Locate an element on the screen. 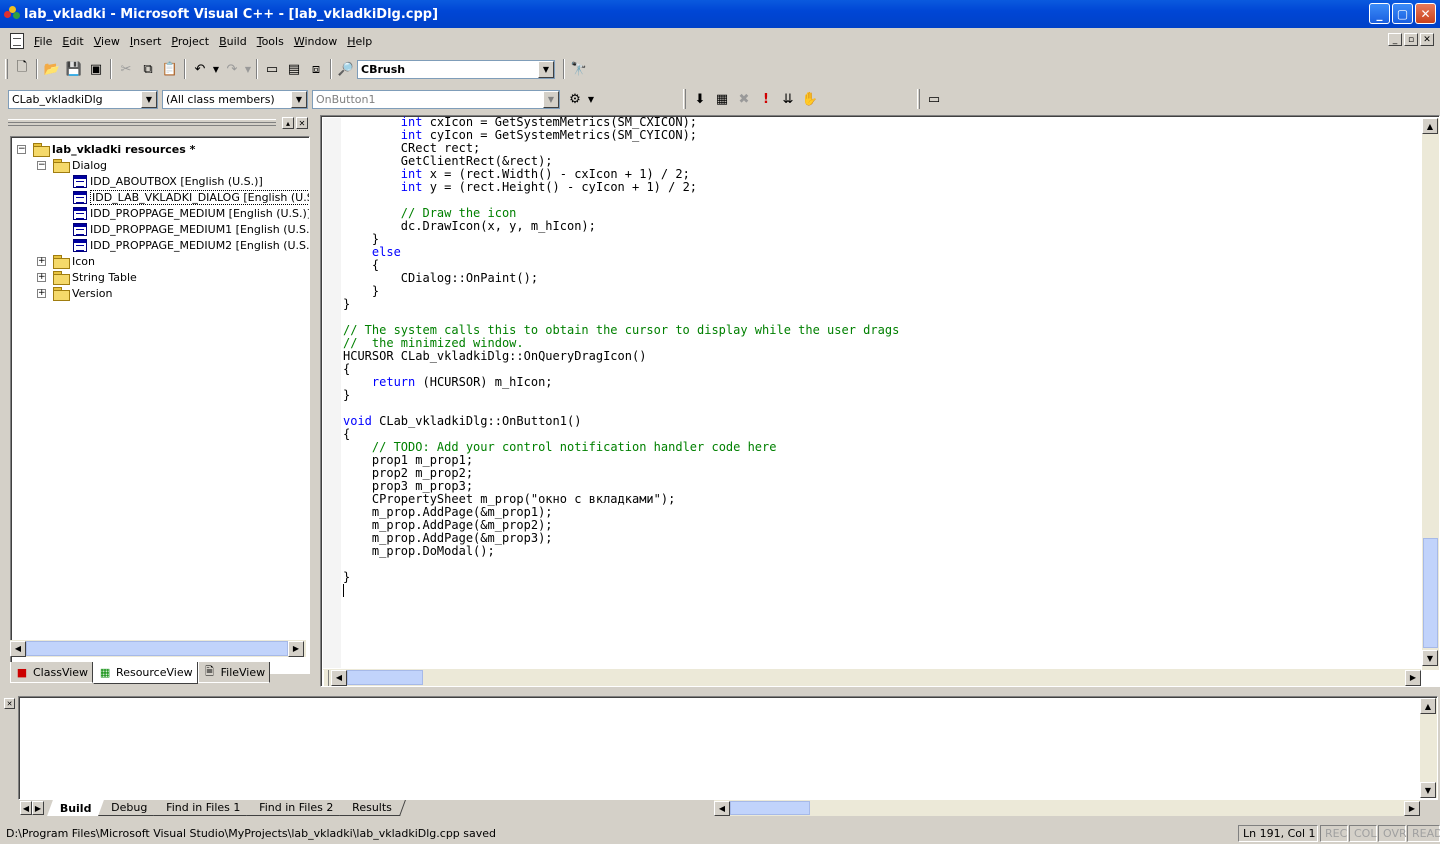 The image size is (1440, 844). tree-folder: Icon is located at coordinates (74, 261).